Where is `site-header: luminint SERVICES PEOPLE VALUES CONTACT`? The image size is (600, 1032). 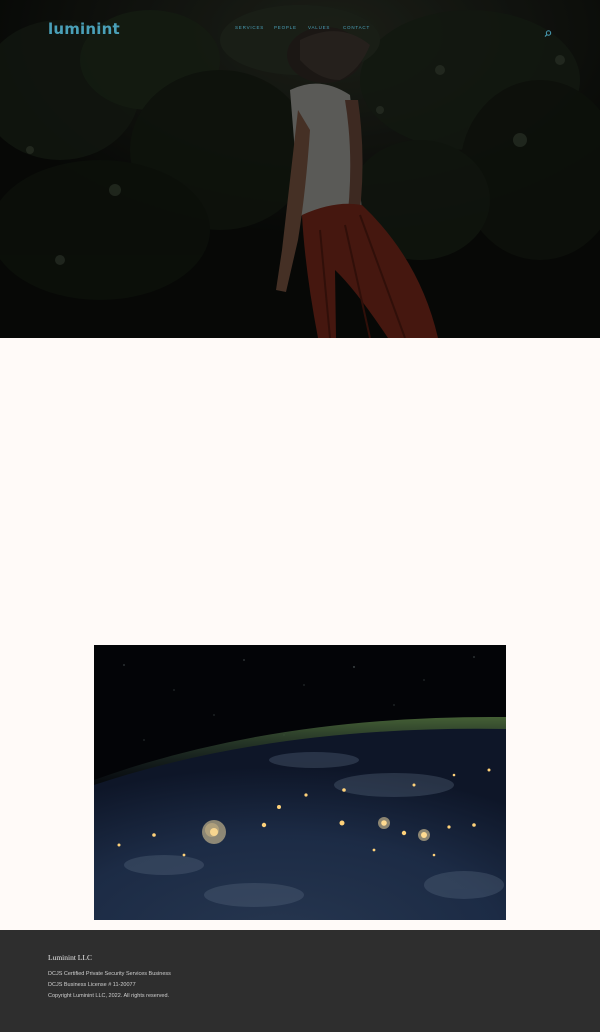 site-header: luminint SERVICES PEOPLE VALUES CONTACT is located at coordinates (300, 30).